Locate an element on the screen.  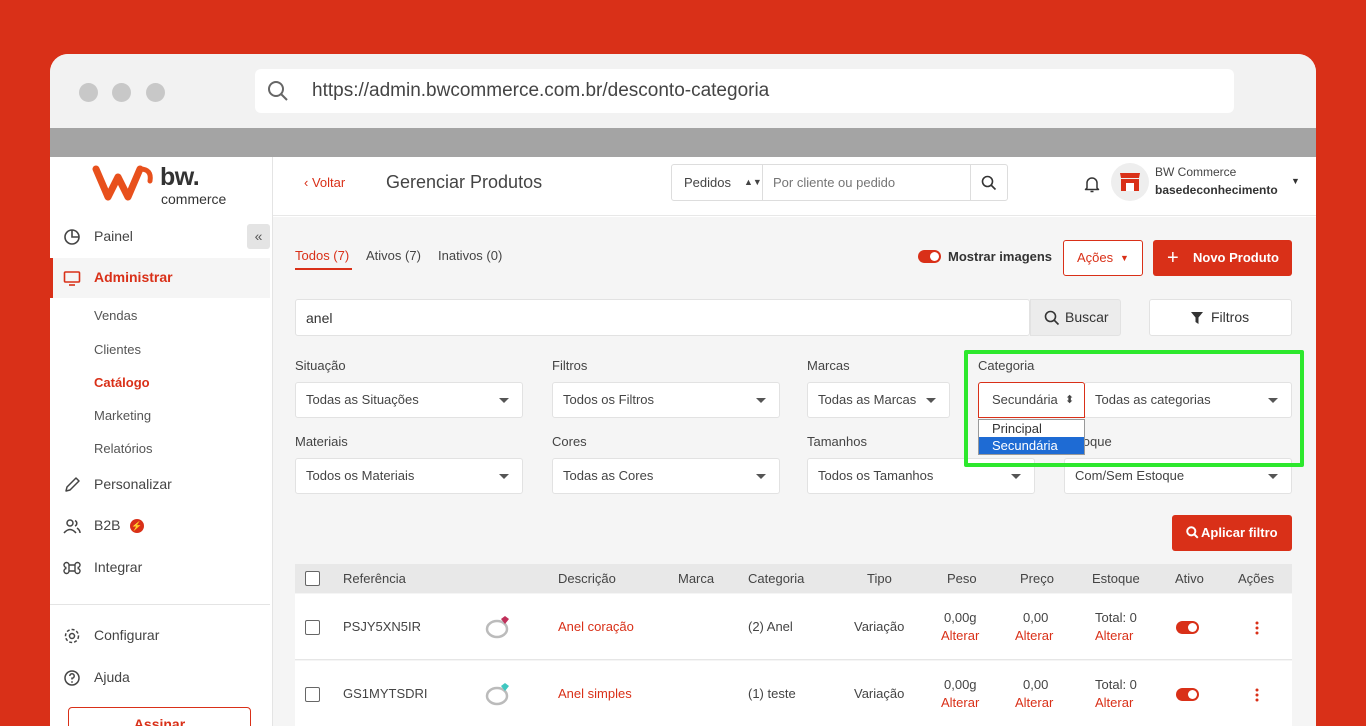
product-search-input is located at coordinates (662, 317).